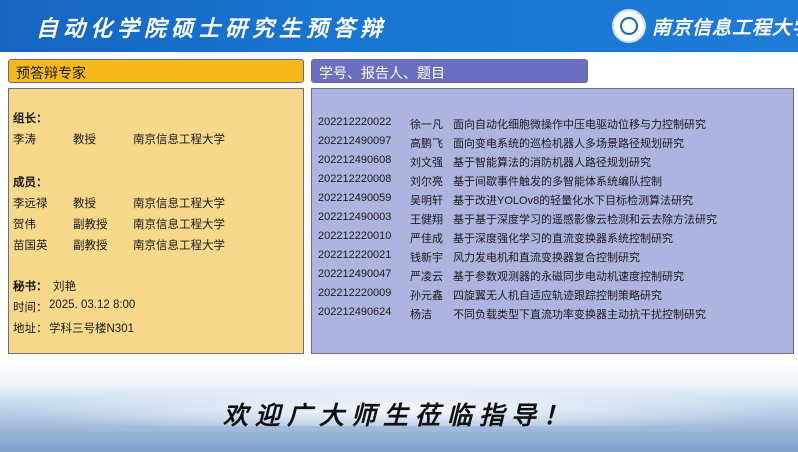  What do you see at coordinates (426, 144) in the screenshot?
I see `student-name: 高鹏飞` at bounding box center [426, 144].